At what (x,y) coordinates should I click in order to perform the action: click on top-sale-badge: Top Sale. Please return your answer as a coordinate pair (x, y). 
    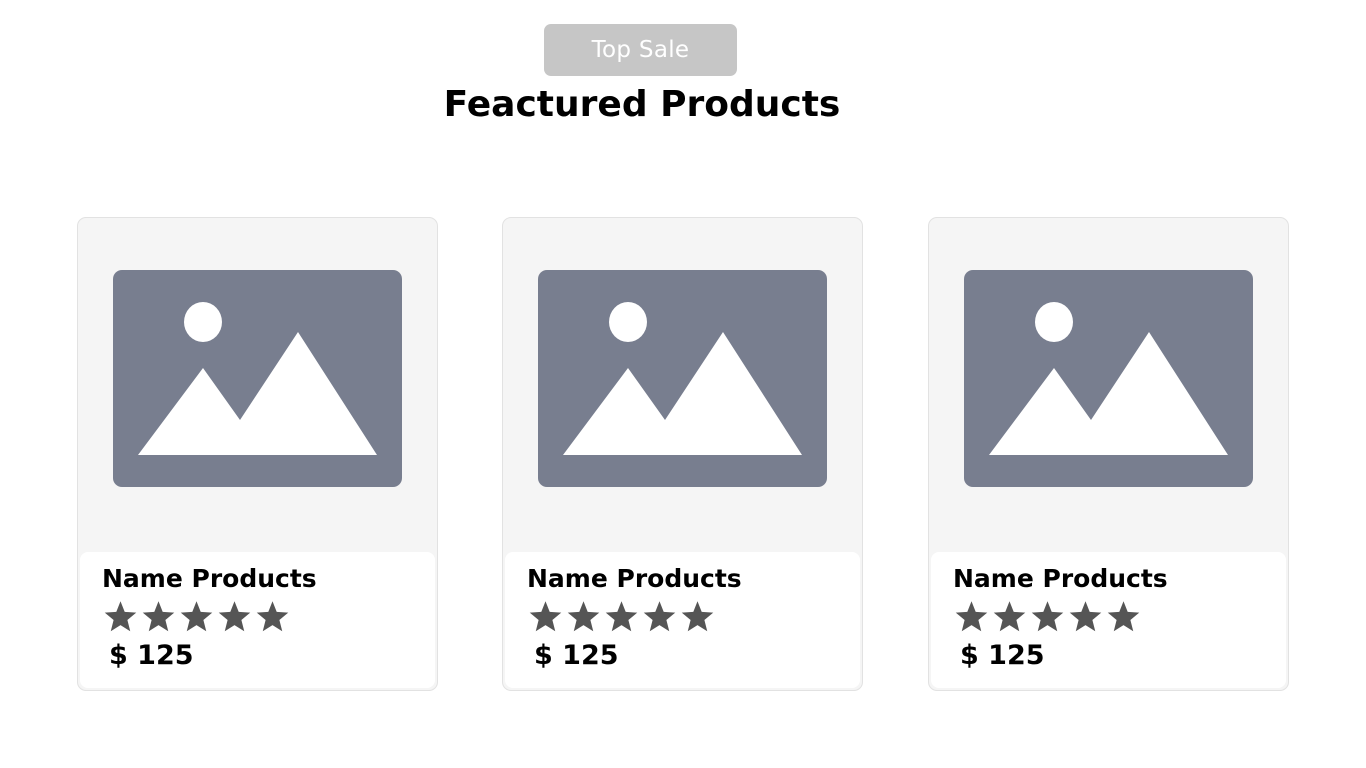
    Looking at the image, I should click on (640, 50).